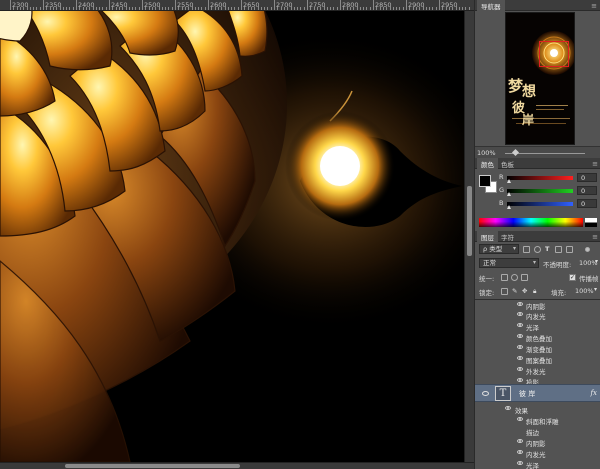 The image size is (600, 469). I want to click on layers-panel-menu-icon: ≡, so click(595, 237).